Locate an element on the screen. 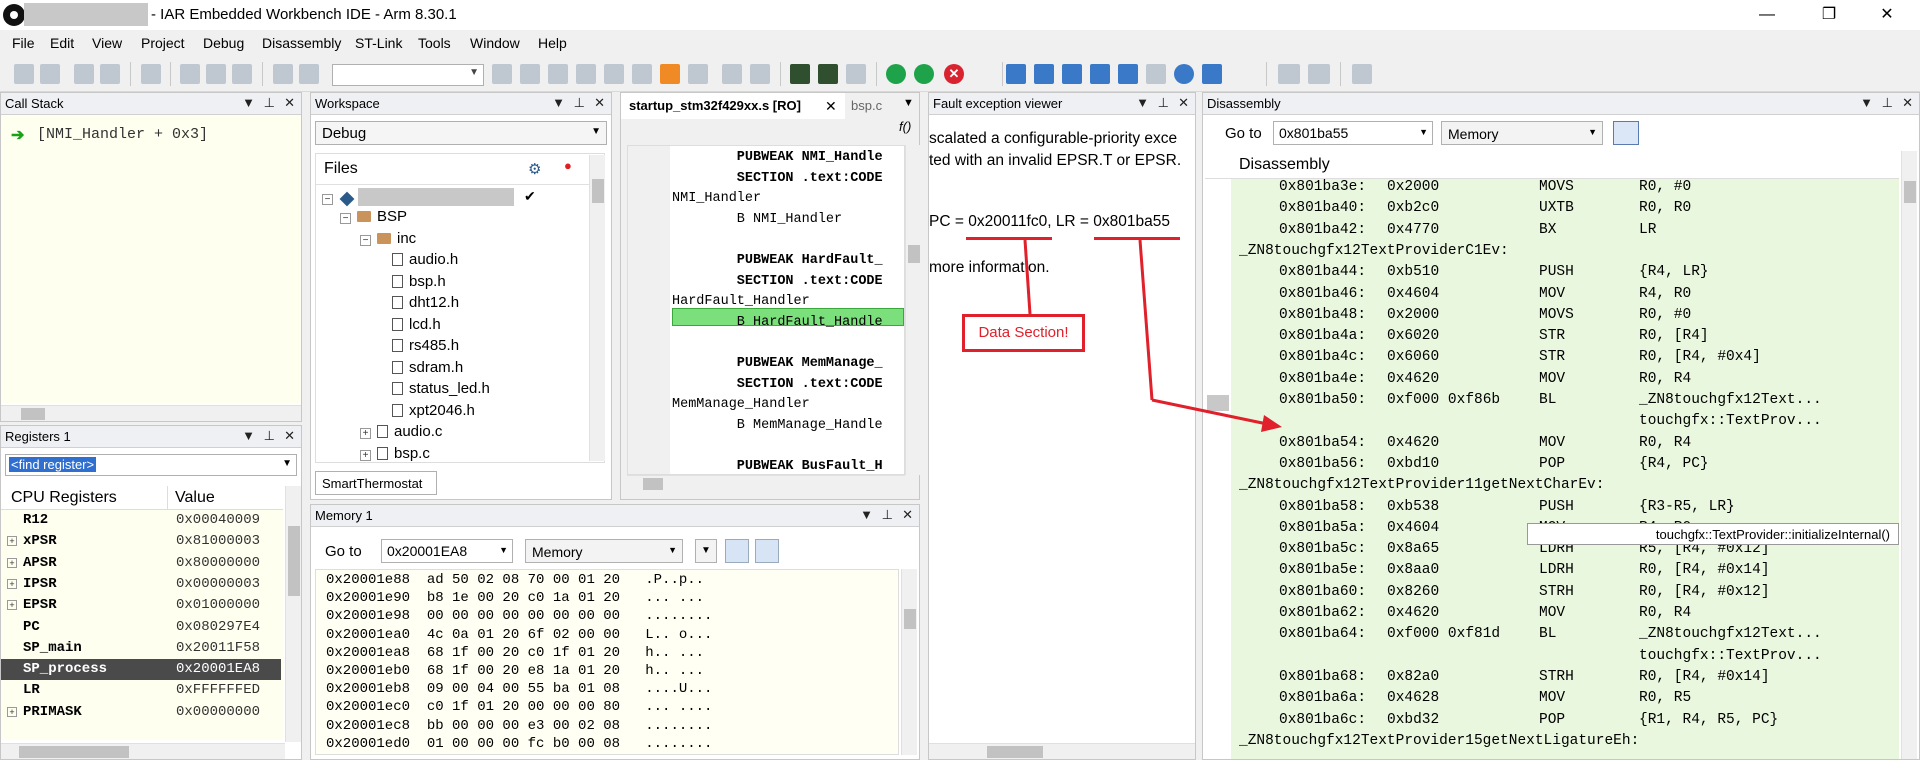 This screenshot has height=760, width=1920. print-icon is located at coordinates (151, 74).